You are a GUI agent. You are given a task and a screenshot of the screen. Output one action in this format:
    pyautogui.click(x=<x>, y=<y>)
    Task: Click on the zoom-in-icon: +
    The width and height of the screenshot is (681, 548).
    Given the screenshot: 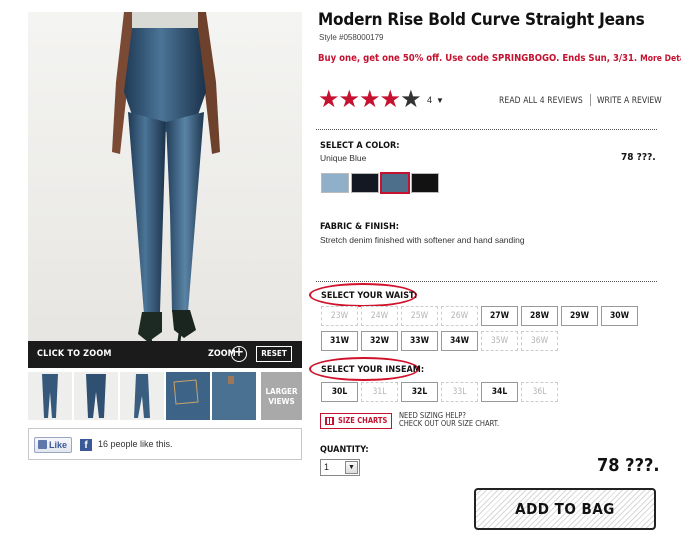 What is the action you would take?
    pyautogui.click(x=239, y=354)
    